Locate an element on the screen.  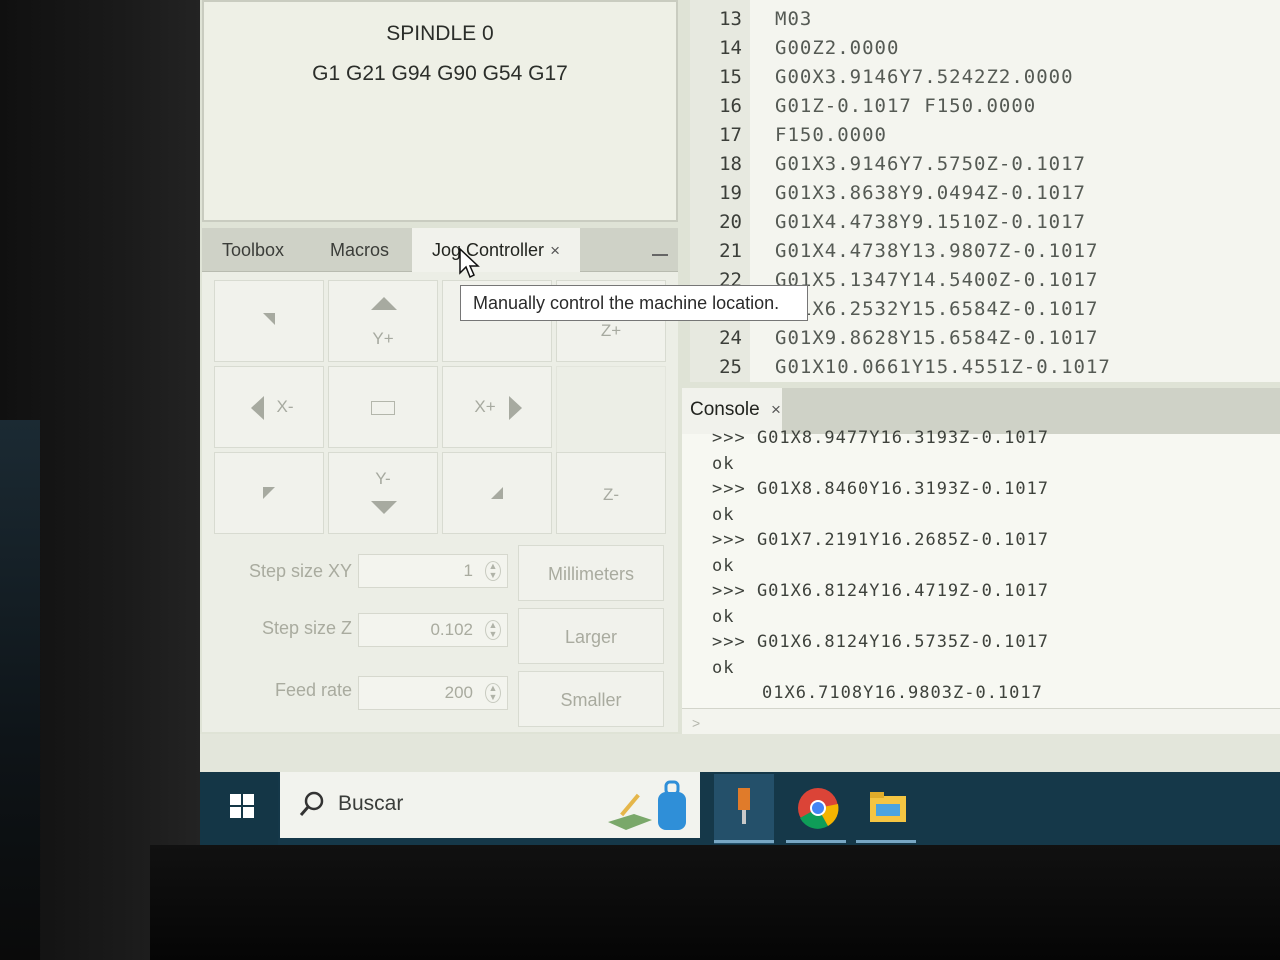
line-number: 17 is located at coordinates (730, 135).